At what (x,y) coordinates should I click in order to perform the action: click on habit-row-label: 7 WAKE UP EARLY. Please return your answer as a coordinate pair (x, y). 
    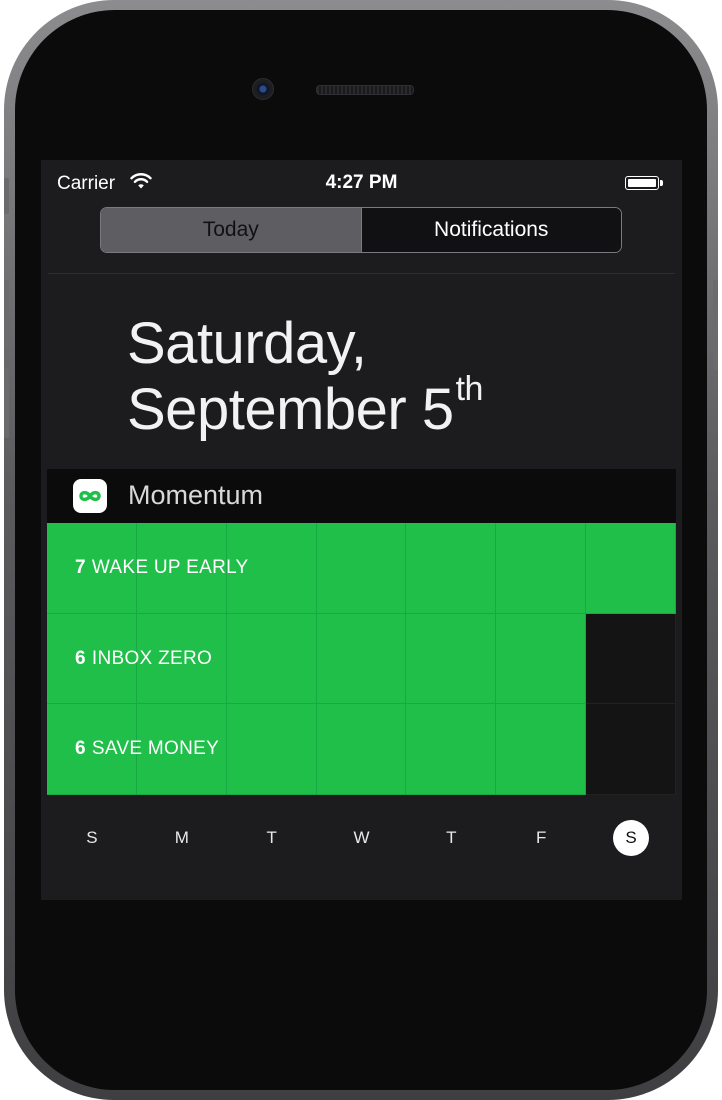
    Looking at the image, I should click on (162, 568).